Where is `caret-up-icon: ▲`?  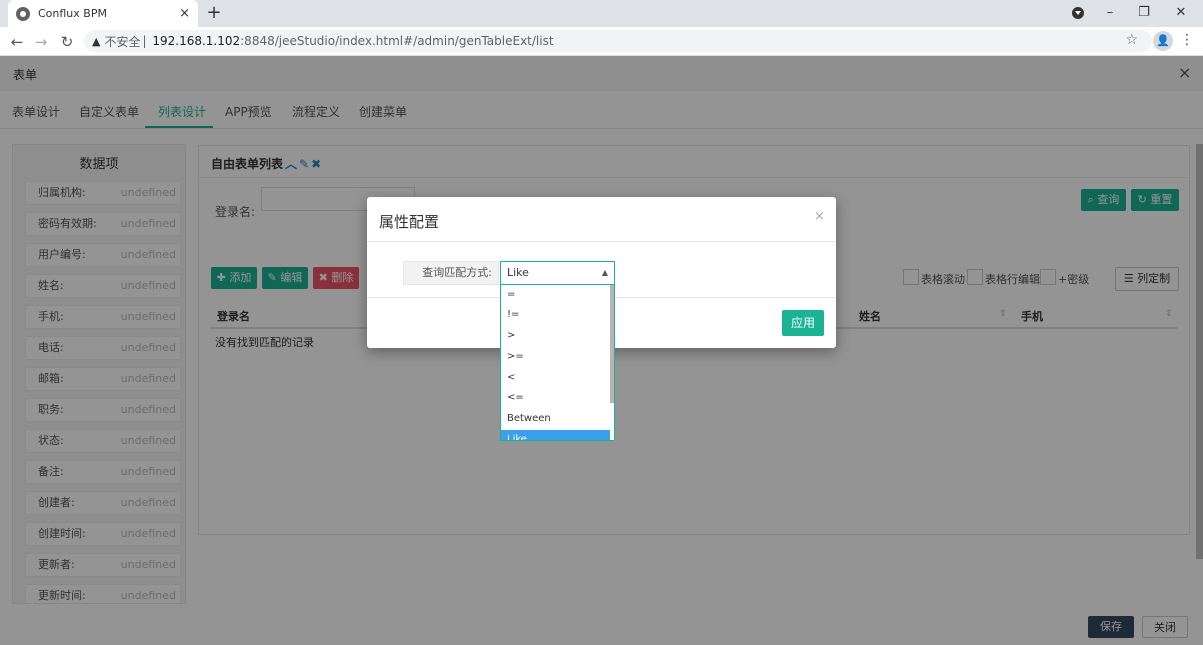 caret-up-icon: ▲ is located at coordinates (604, 272).